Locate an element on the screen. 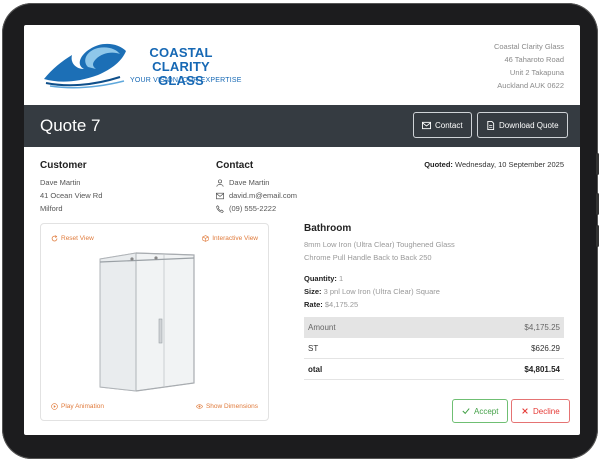 This screenshot has width=600, height=462. download-quote-button: Download Quote is located at coordinates (522, 125).